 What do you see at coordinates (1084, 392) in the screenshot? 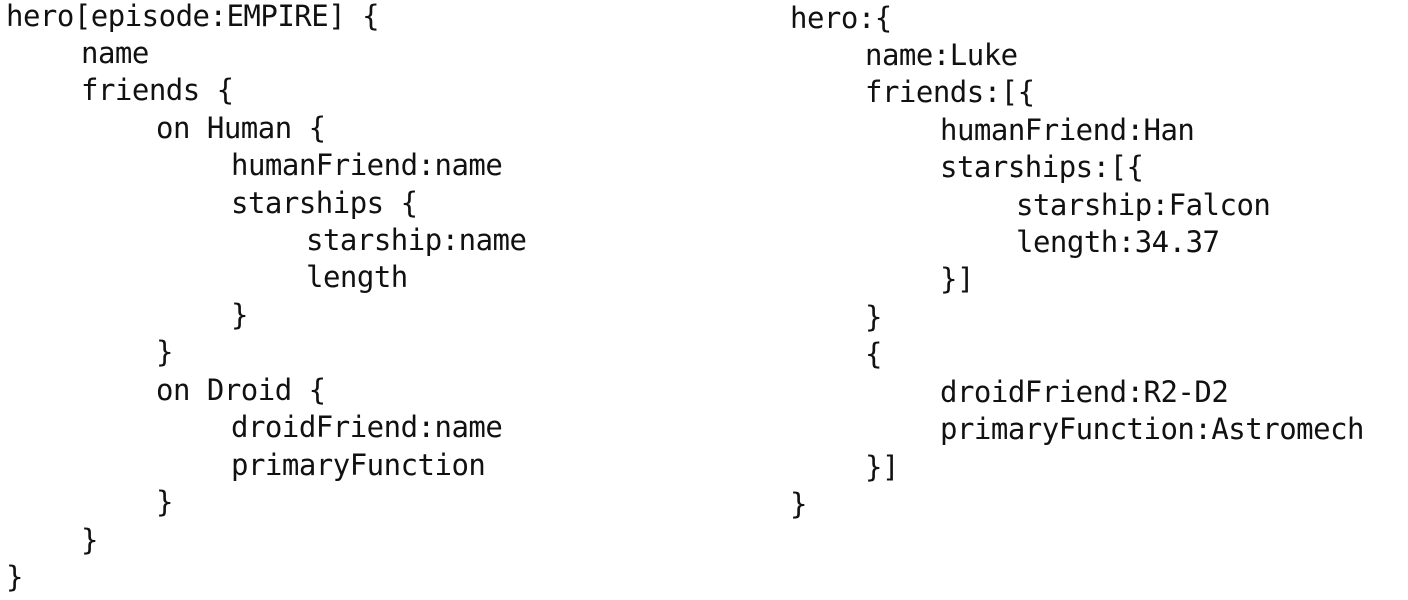
I see `result-line: droidFriend:R2-D2` at bounding box center [1084, 392].